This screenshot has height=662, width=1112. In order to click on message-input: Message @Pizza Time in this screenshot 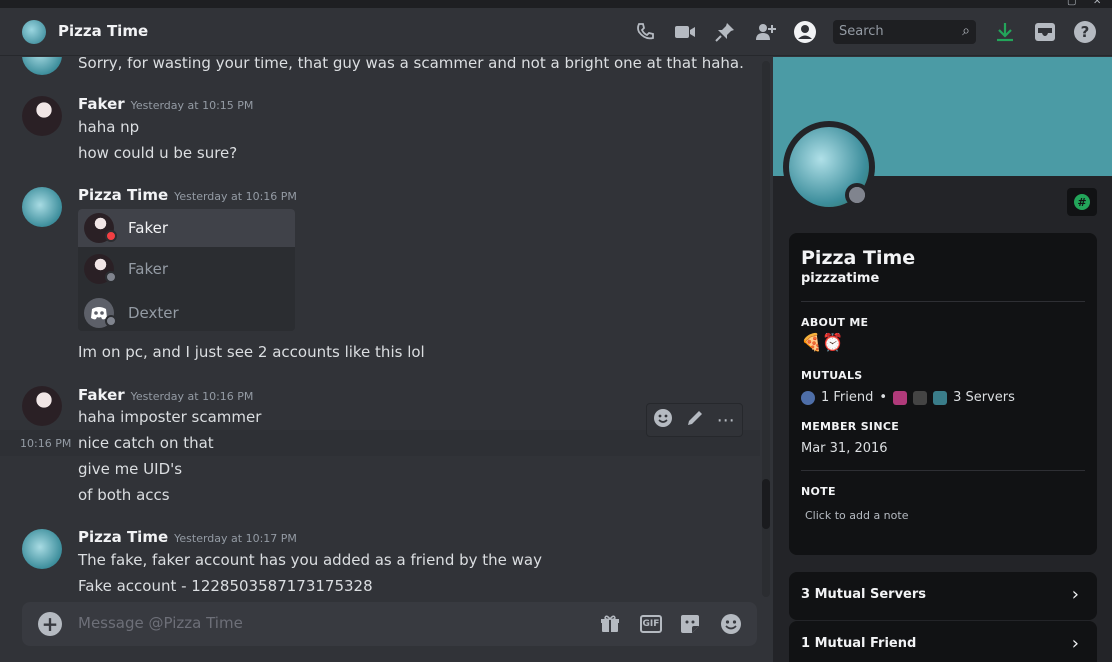, I will do `click(160, 623)`.